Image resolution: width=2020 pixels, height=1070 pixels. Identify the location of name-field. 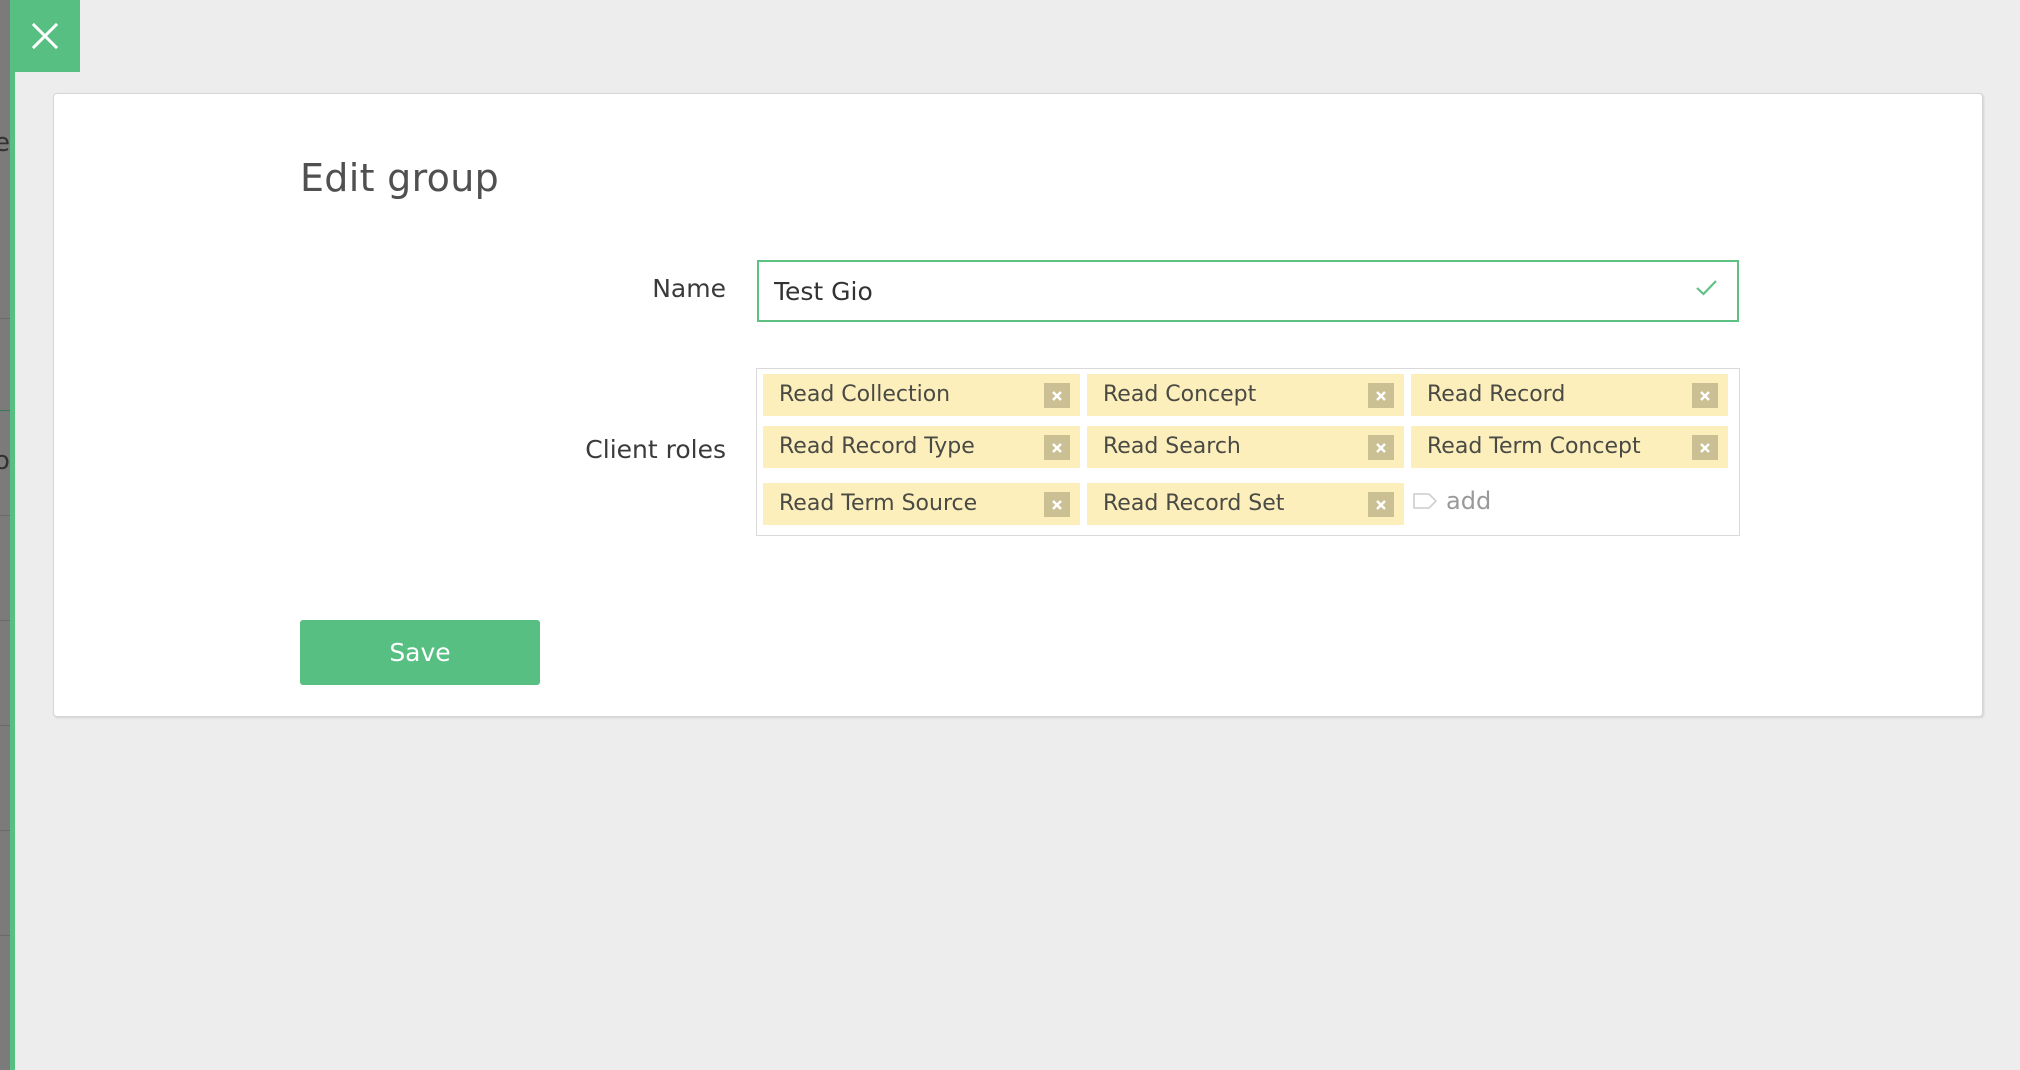
(1248, 291).